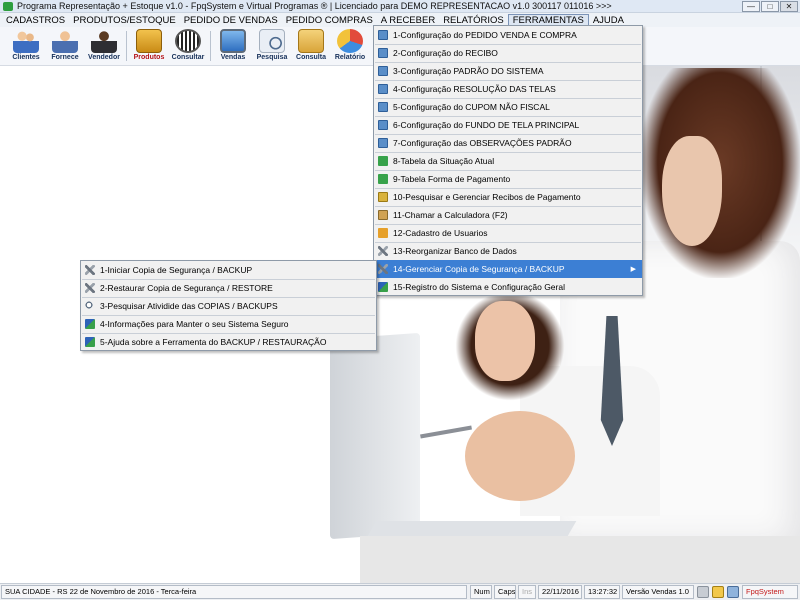 The height and width of the screenshot is (600, 800). What do you see at coordinates (445, 53) in the screenshot?
I see `menu-item-label: 2-Configuração do RECIBO` at bounding box center [445, 53].